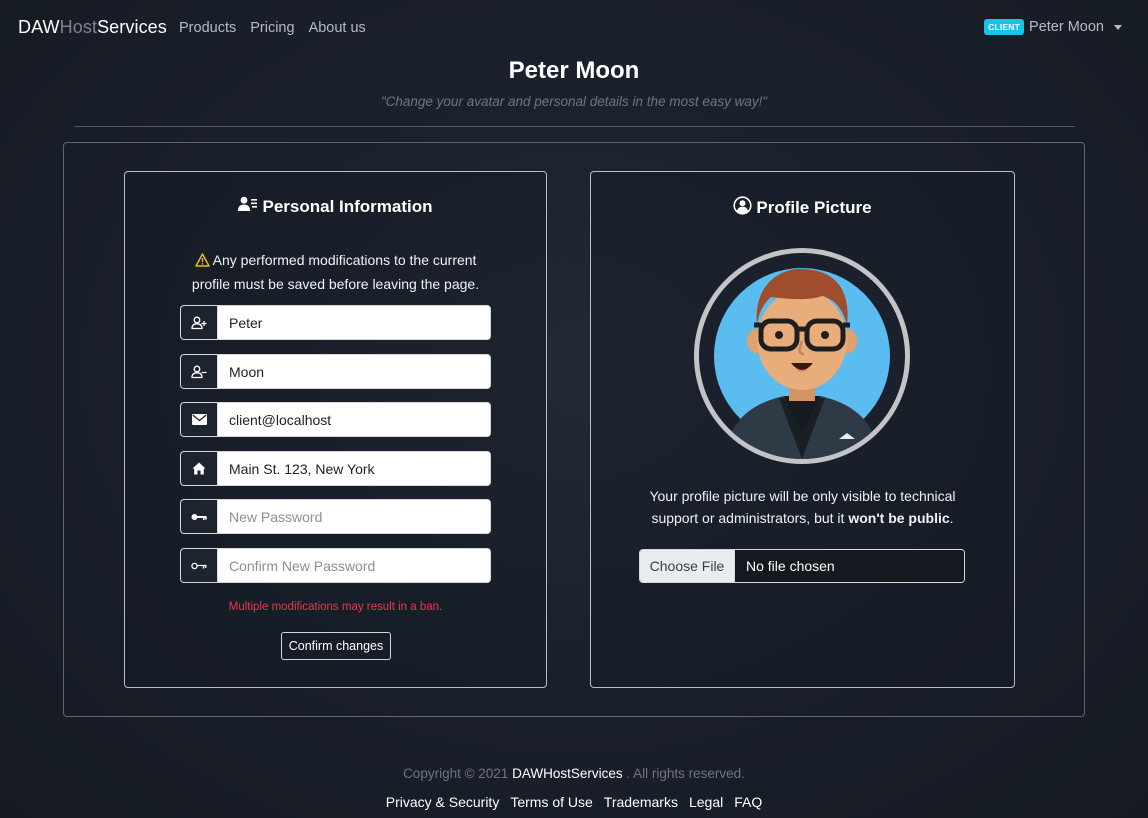 Image resolution: width=1148 pixels, height=818 pixels. I want to click on nav-link-products: Products, so click(207, 28).